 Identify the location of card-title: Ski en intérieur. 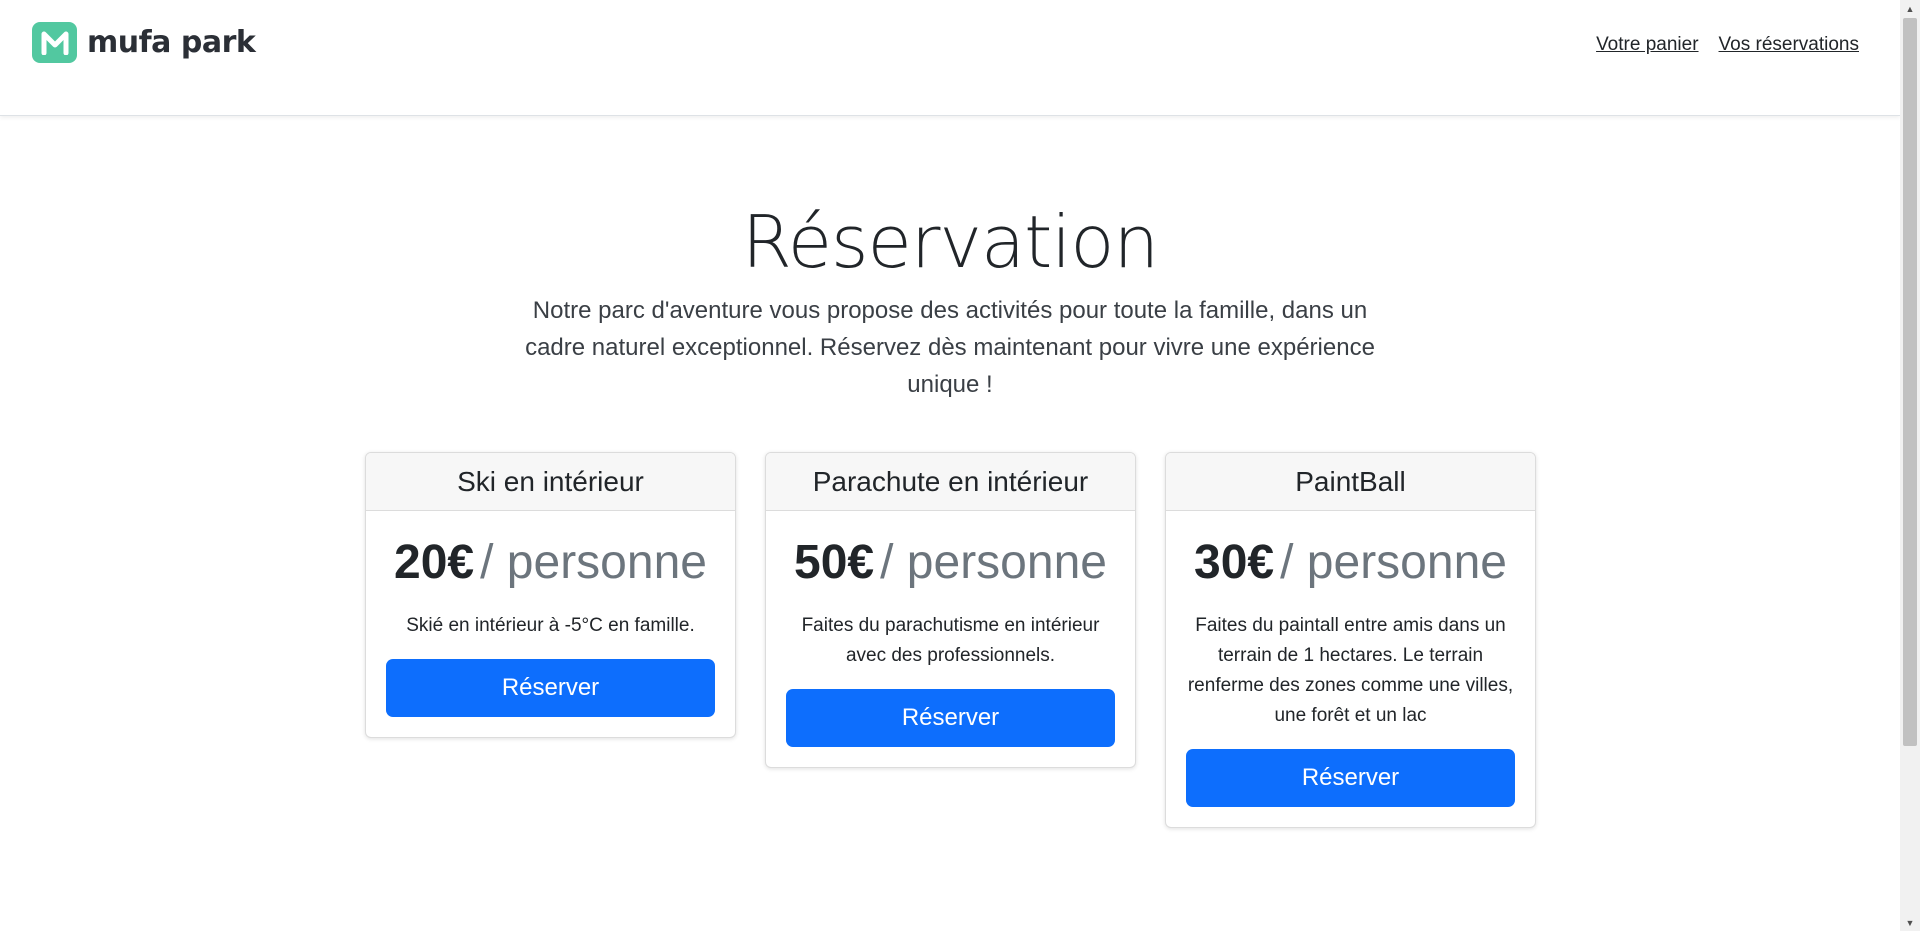
(550, 482).